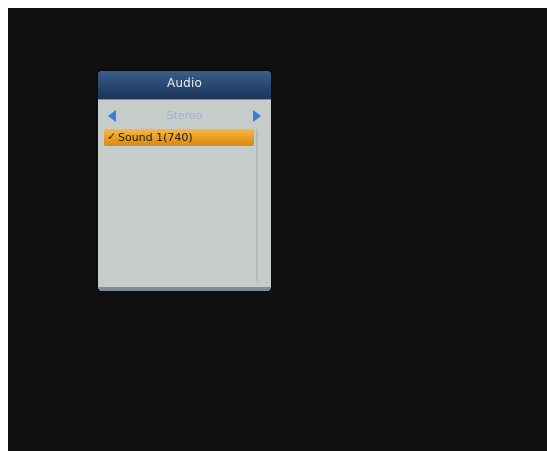  I want to click on audio-track-label: Sound 1(740), so click(155, 137).